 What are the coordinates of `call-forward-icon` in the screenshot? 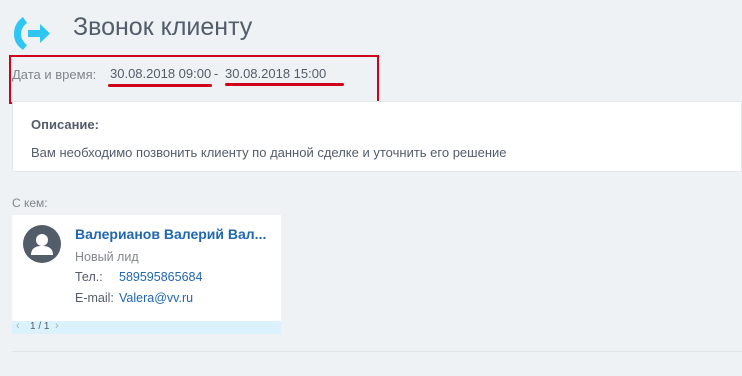 It's located at (31, 33).